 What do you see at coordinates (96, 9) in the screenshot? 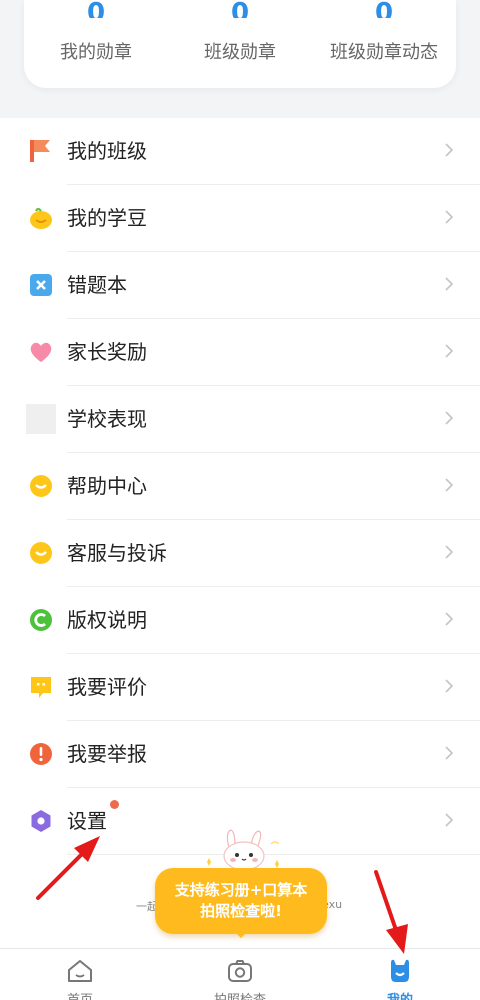
I see `my-badges-count: 0` at bounding box center [96, 9].